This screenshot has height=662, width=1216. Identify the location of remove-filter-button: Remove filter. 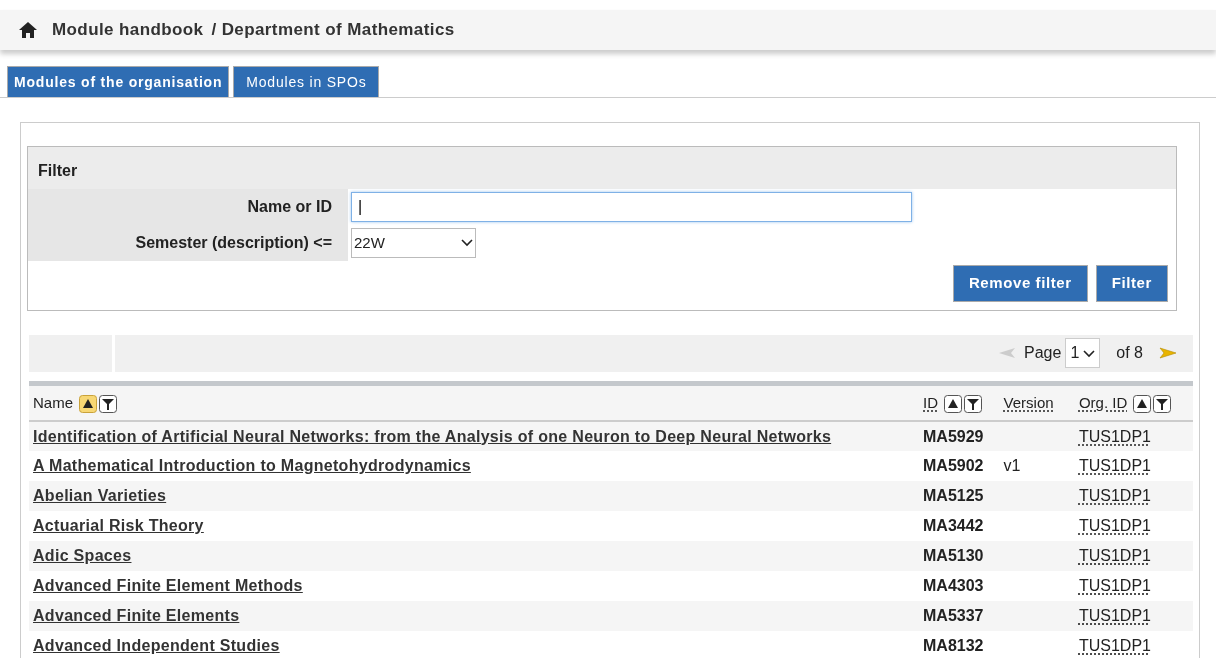
(1020, 283).